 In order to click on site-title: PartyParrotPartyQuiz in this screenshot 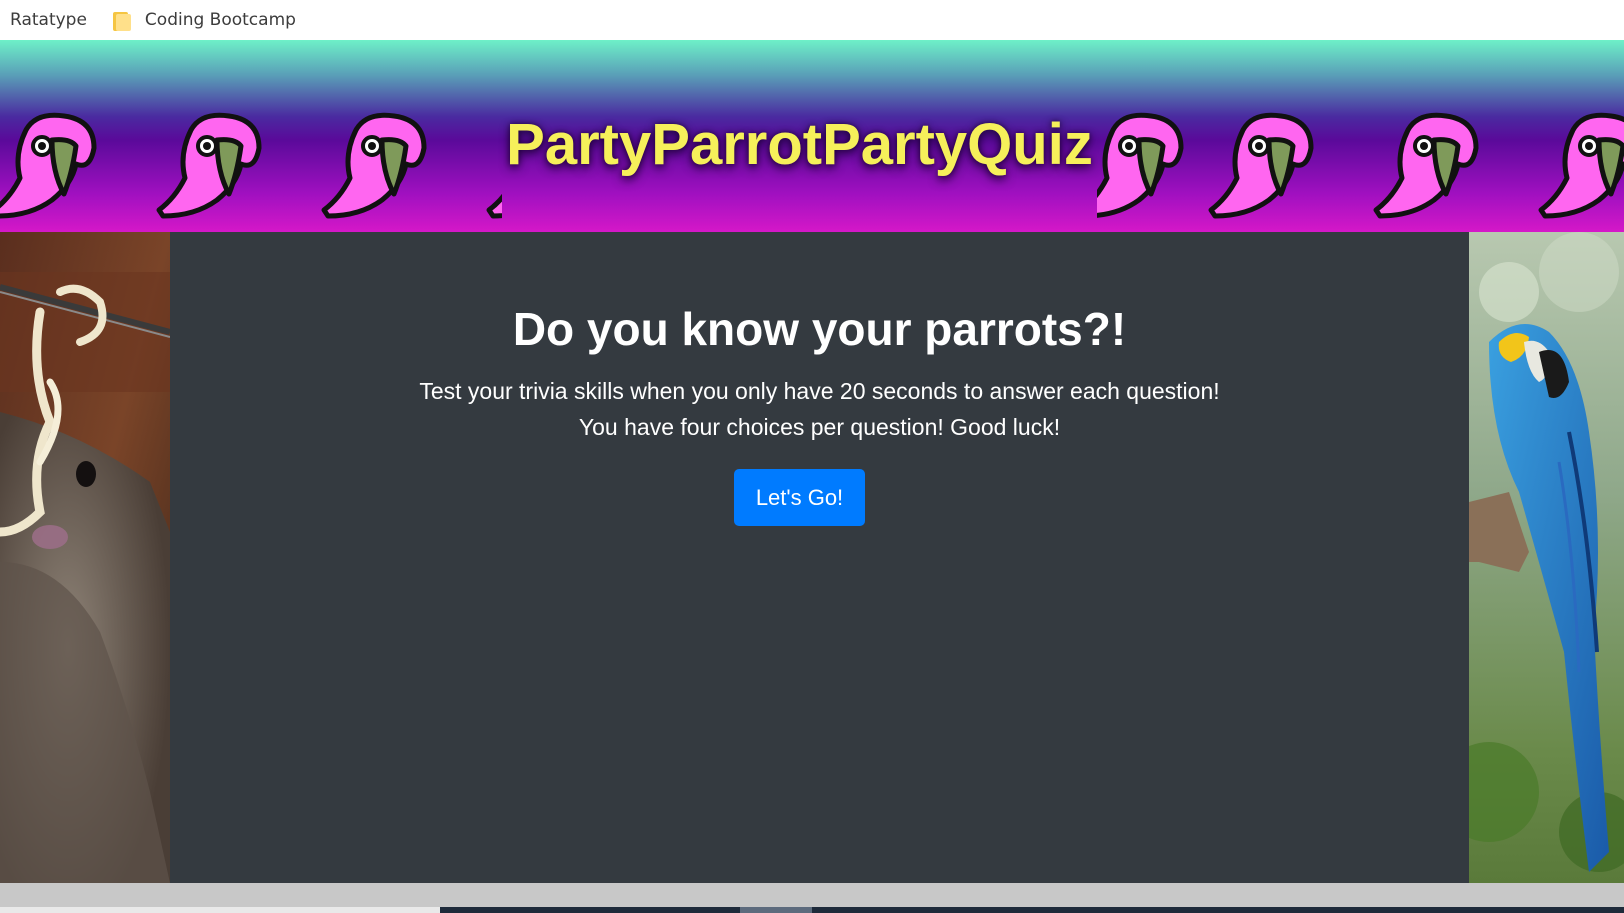, I will do `click(799, 144)`.